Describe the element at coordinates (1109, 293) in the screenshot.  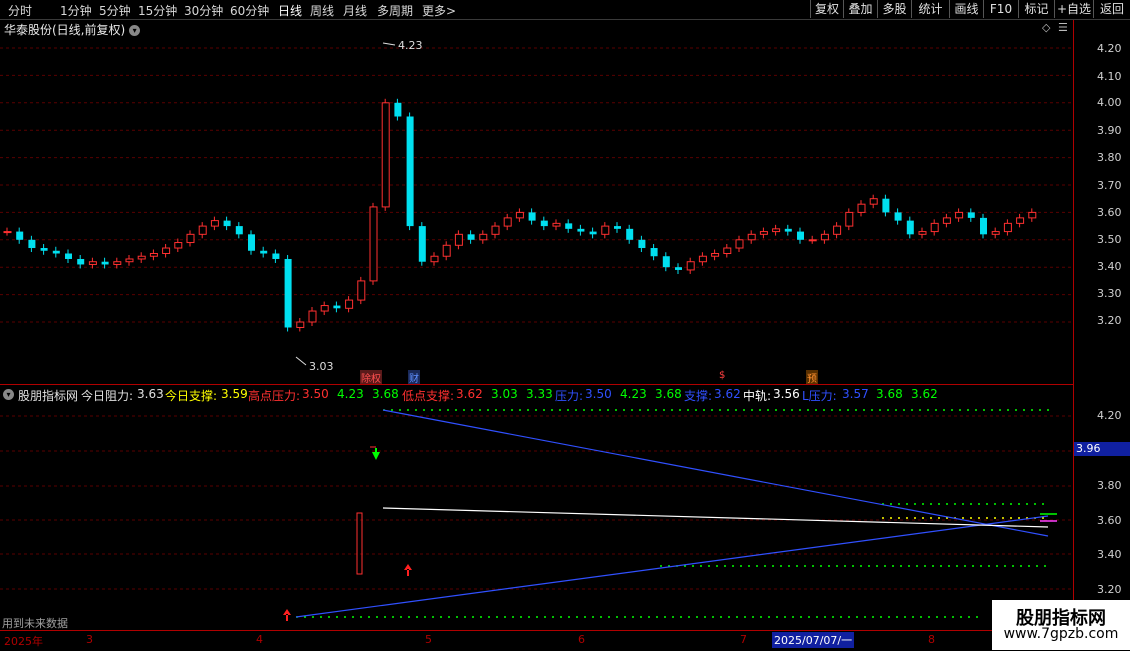
I see `price-tick: 3.30` at that location.